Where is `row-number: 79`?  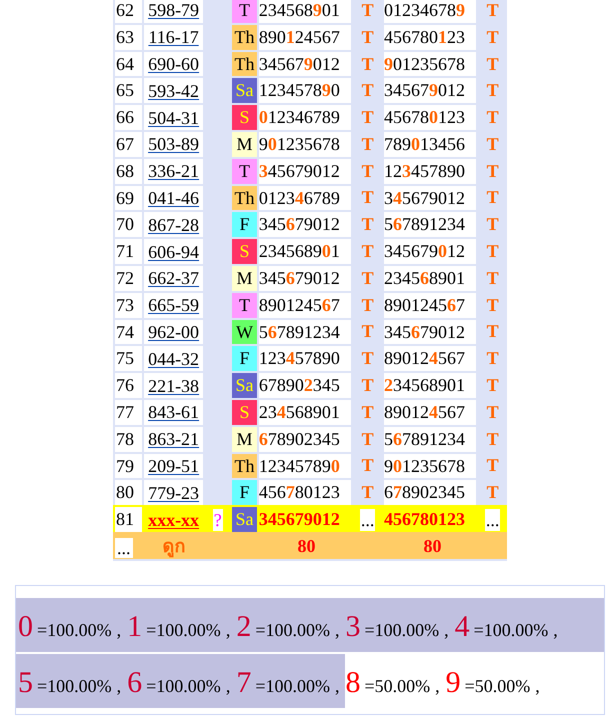
row-number: 79 is located at coordinates (128, 466).